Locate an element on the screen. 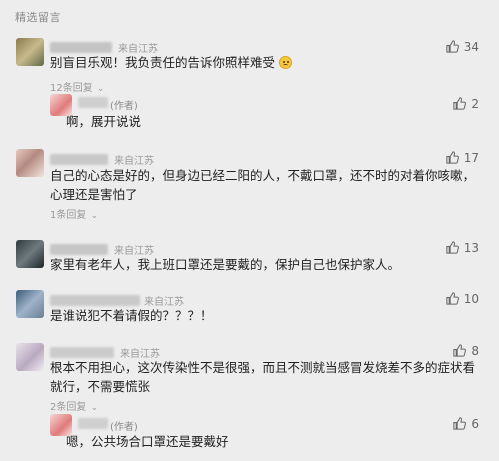  section-title: 精选留言 is located at coordinates (38, 17).